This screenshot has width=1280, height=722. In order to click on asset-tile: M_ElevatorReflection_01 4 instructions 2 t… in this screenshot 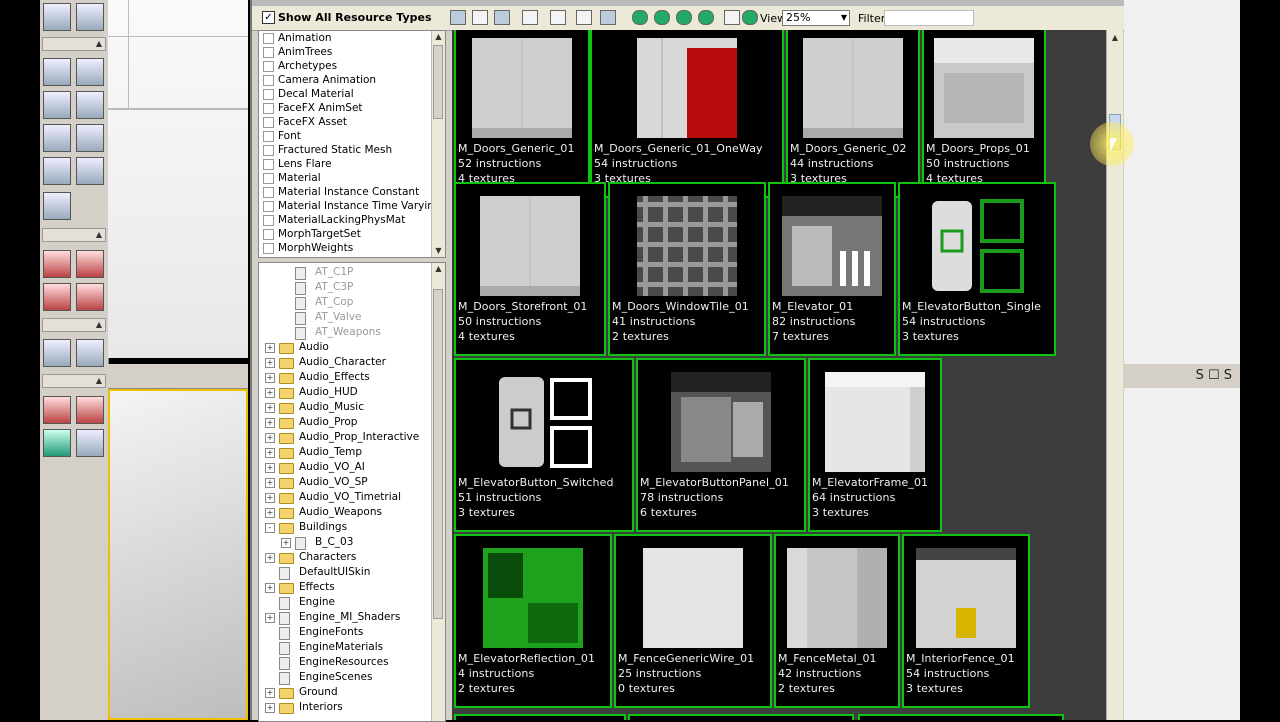, I will do `click(533, 621)`.